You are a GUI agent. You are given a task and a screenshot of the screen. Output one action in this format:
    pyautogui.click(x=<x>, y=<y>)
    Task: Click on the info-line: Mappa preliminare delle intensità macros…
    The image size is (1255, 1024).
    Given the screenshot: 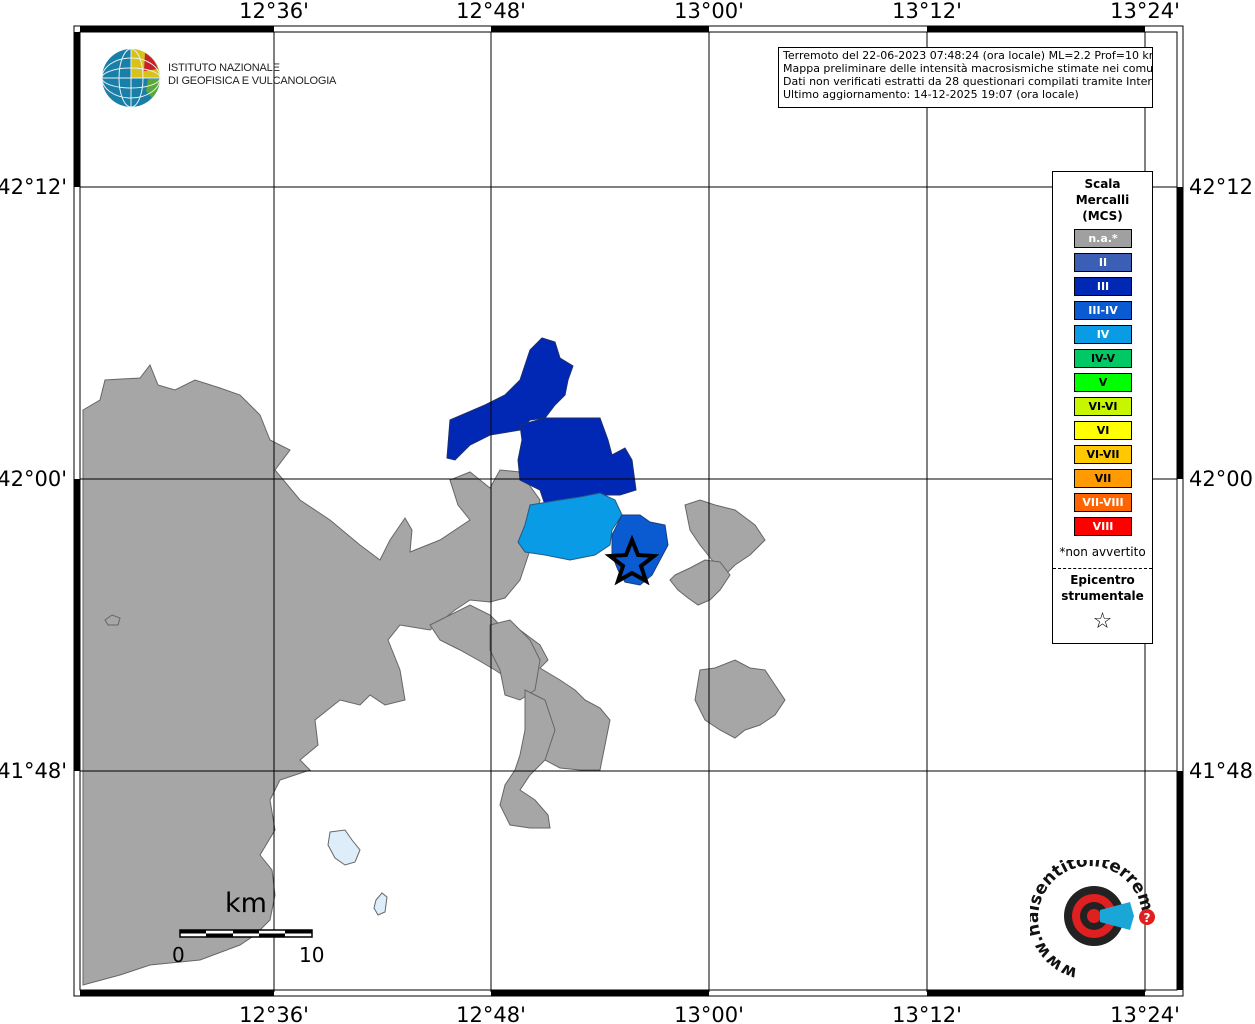 What is the action you would take?
    pyautogui.click(x=968, y=68)
    